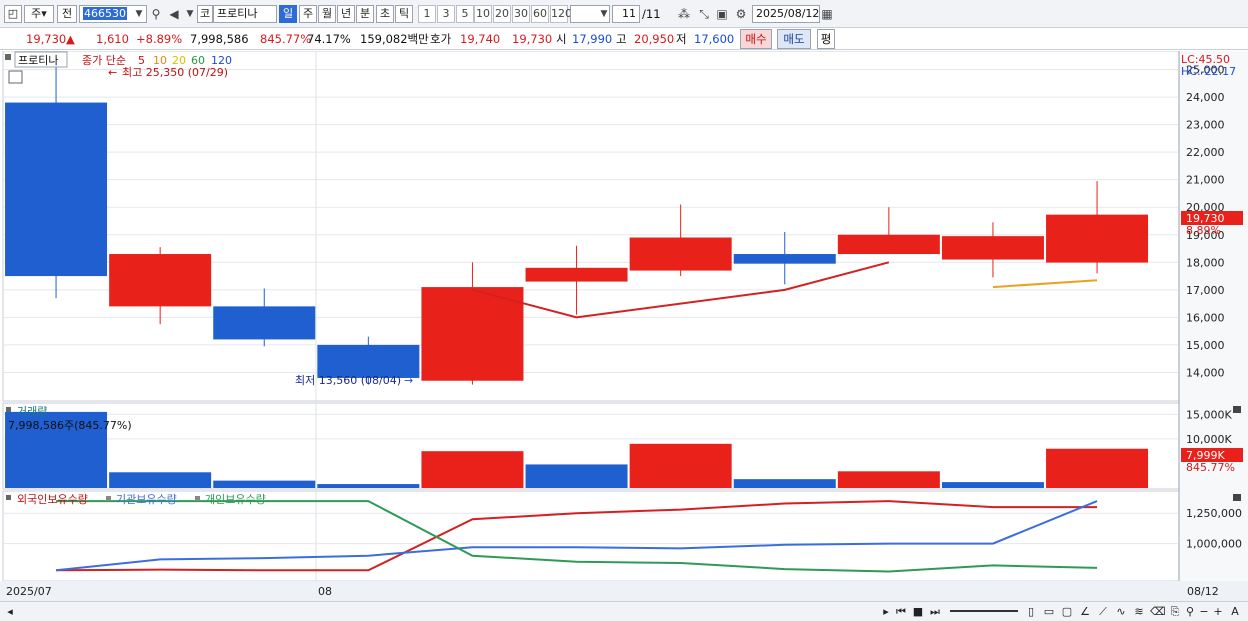 This screenshot has height=621, width=1248. I want to click on sell-button: 매도, so click(794, 39).